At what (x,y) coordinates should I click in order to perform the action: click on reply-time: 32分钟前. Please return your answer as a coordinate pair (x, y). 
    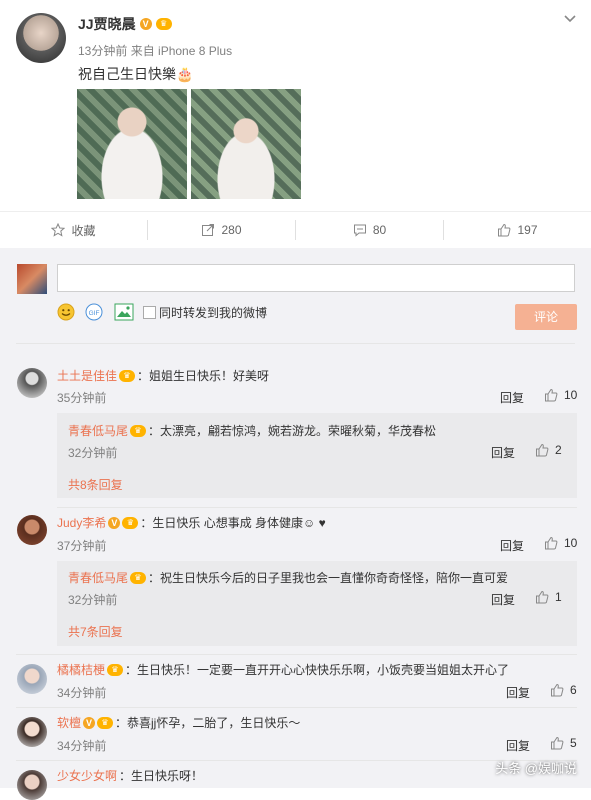
    Looking at the image, I should click on (93, 453).